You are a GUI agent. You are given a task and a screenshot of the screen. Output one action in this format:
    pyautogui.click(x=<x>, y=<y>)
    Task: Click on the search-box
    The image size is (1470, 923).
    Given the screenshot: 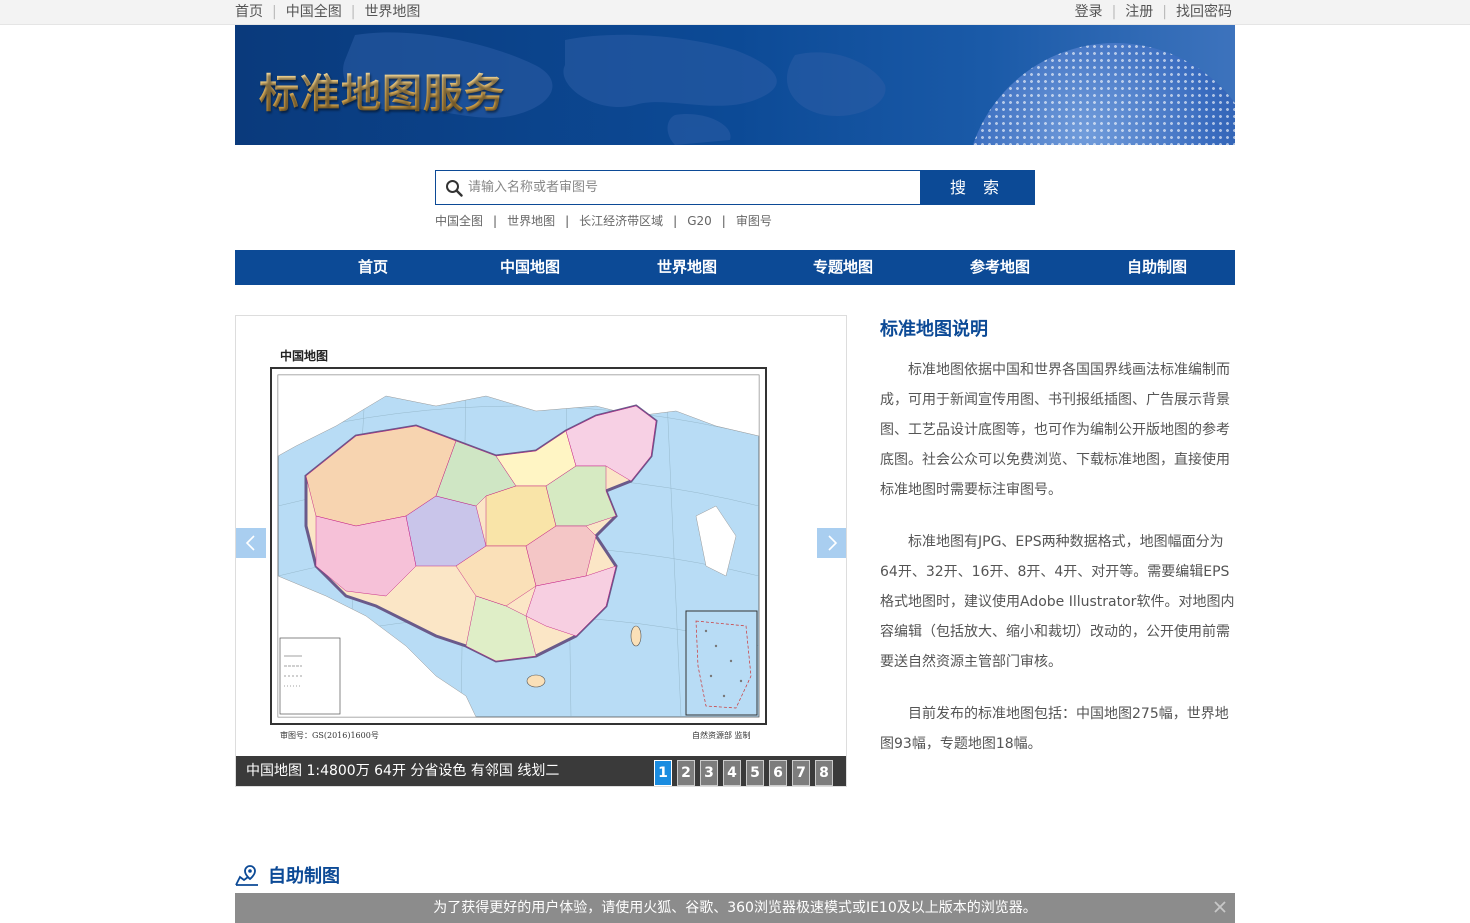 What is the action you would take?
    pyautogui.click(x=678, y=187)
    